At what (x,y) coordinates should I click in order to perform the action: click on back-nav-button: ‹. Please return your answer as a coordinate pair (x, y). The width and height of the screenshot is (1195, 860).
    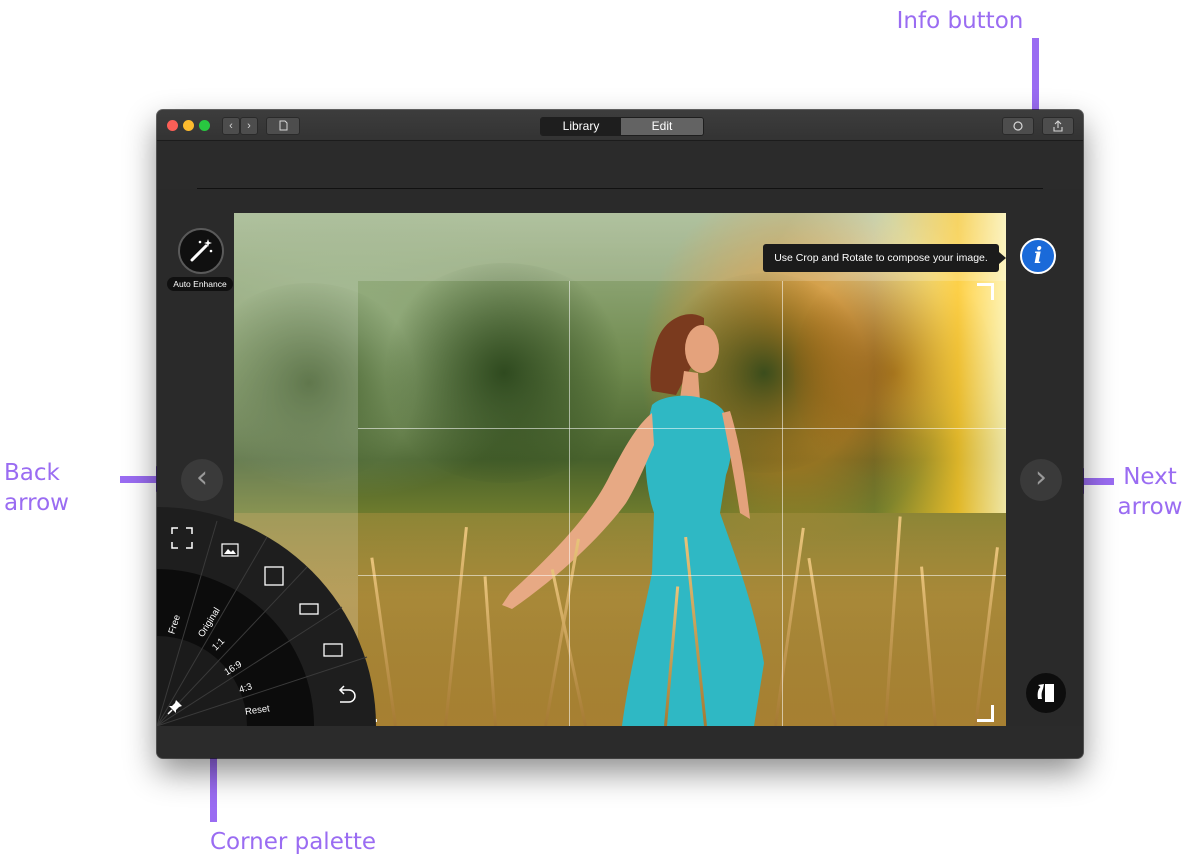
    Looking at the image, I should click on (231, 126).